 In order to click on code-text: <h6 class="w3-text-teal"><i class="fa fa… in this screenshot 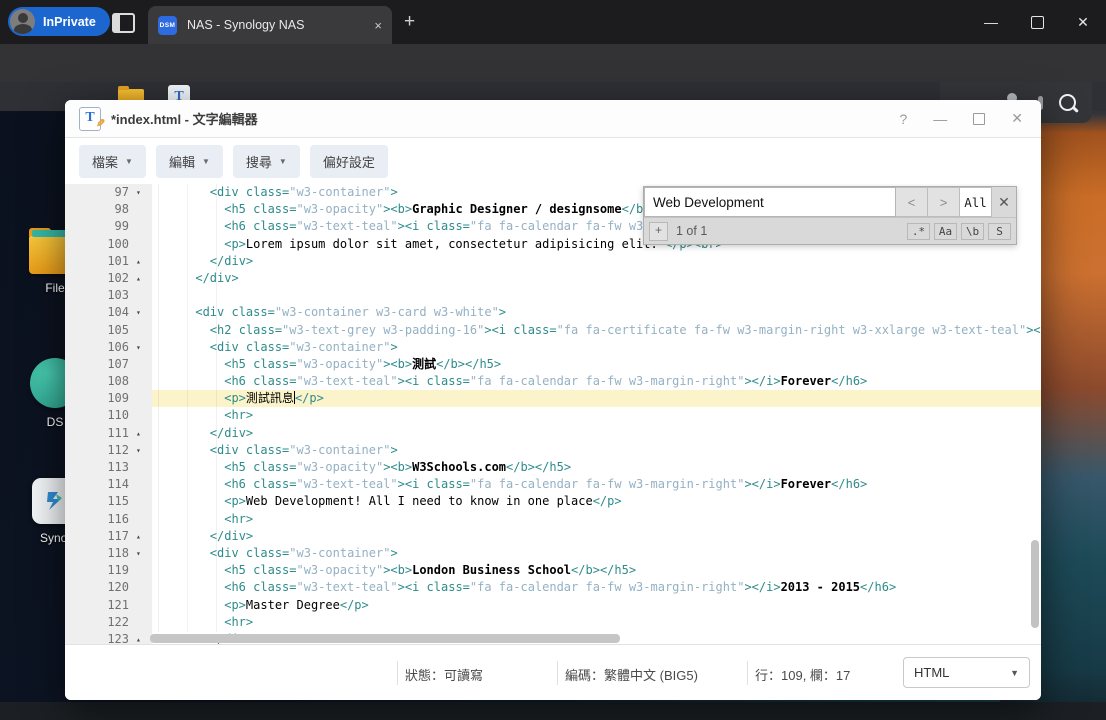, I will do `click(596, 484)`.